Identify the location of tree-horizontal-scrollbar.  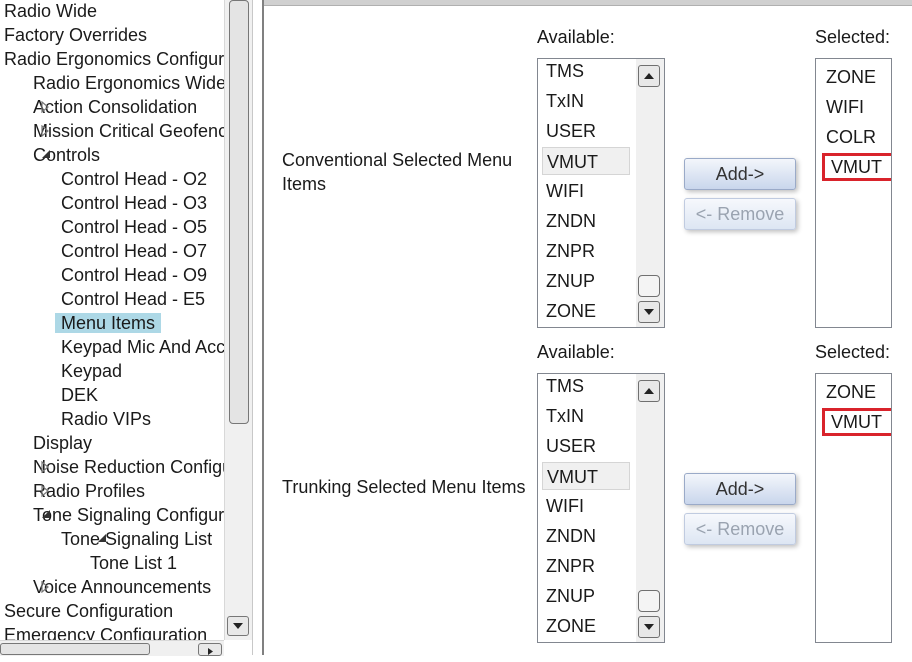
(112, 648).